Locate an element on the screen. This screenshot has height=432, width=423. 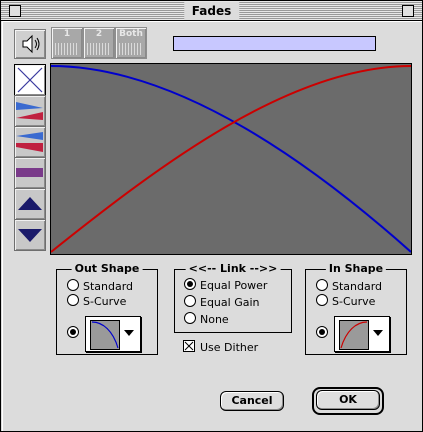
link-equal-gain-radio: Equal Gain is located at coordinates (222, 302).